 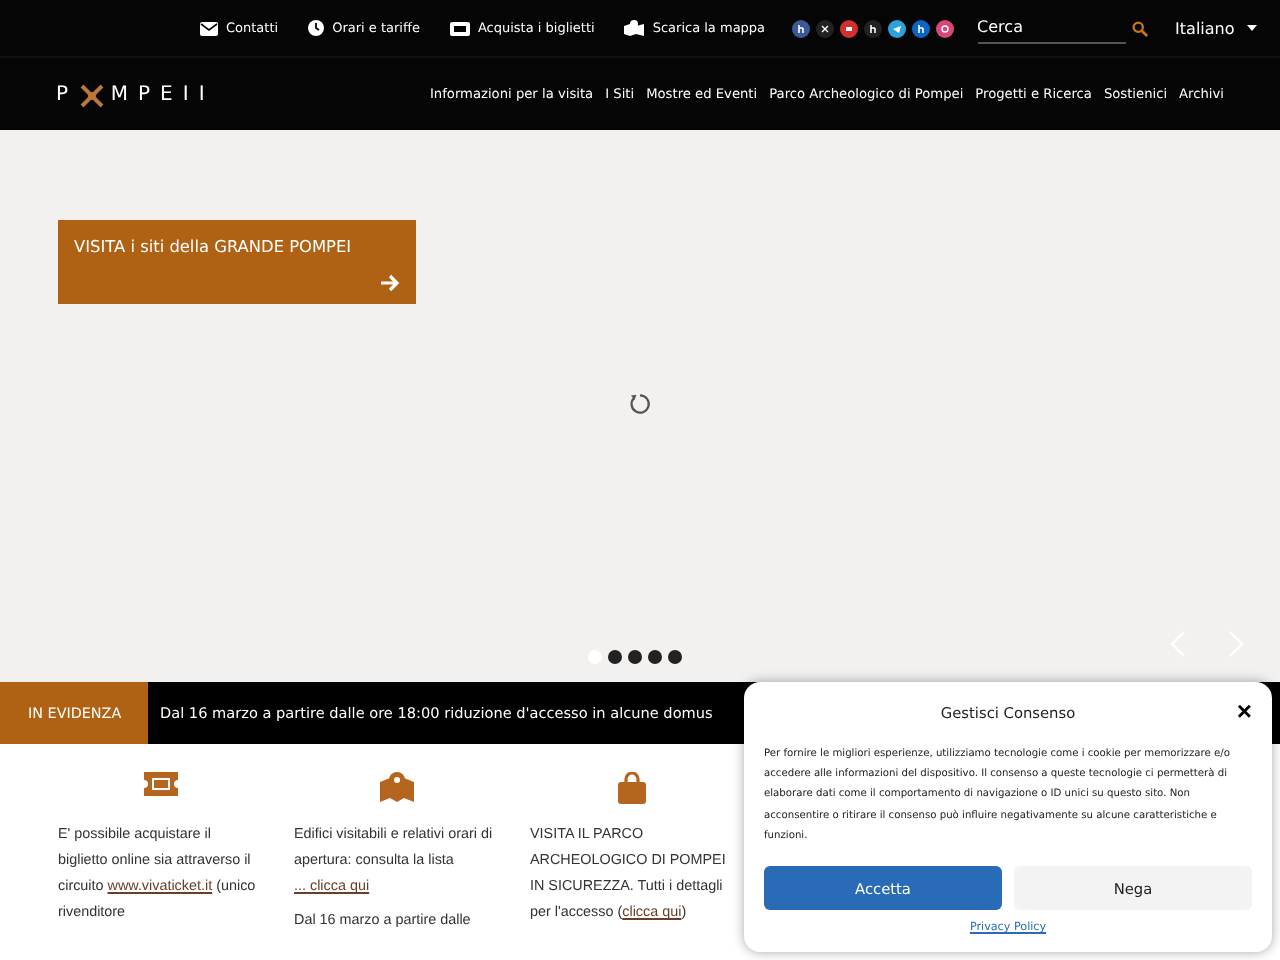 I want to click on language-dropdown: Italiano, so click(x=1217, y=28).